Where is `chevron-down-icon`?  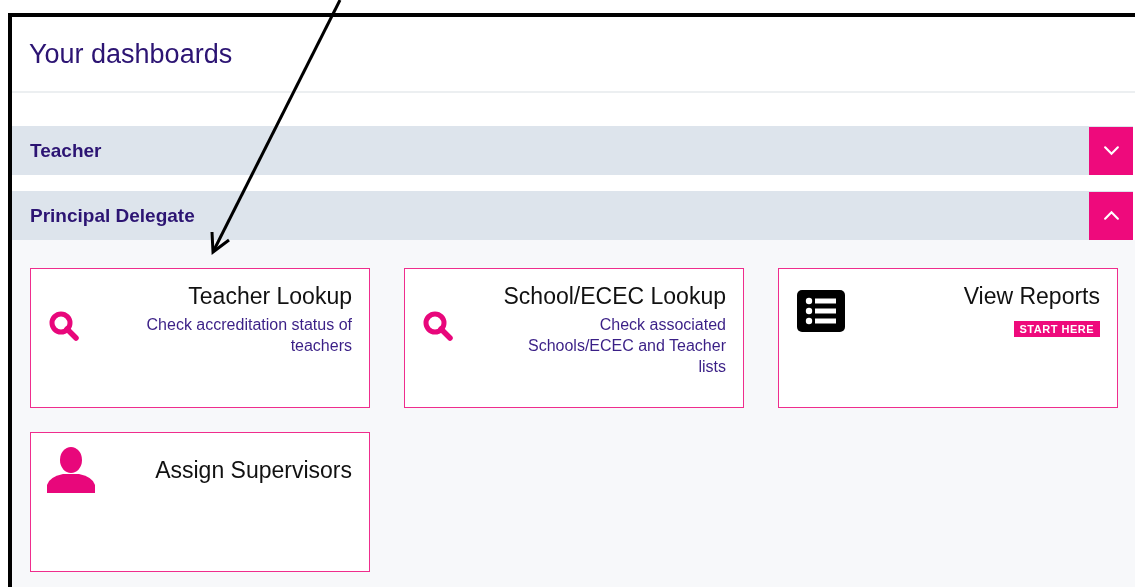
chevron-down-icon is located at coordinates (1111, 150).